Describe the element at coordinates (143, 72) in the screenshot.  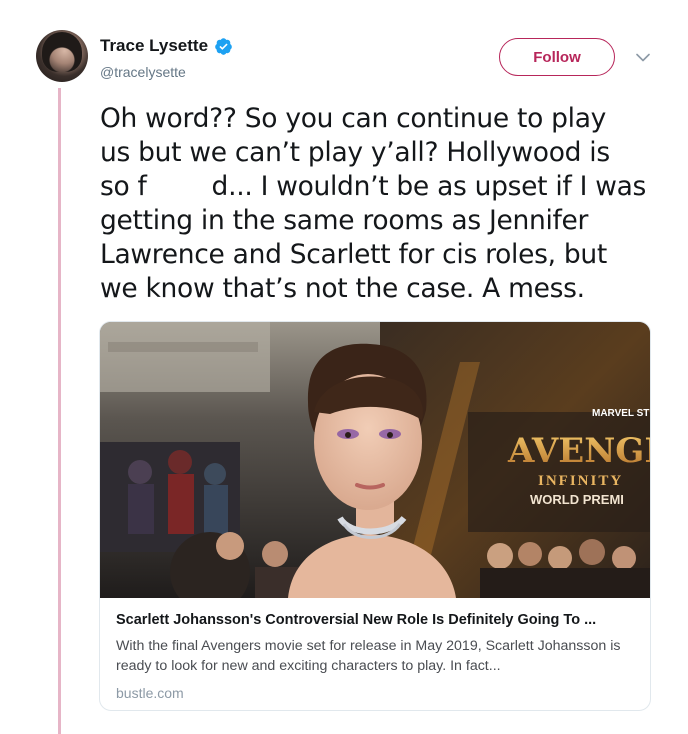
I see `user-handle: @tracelysette` at that location.